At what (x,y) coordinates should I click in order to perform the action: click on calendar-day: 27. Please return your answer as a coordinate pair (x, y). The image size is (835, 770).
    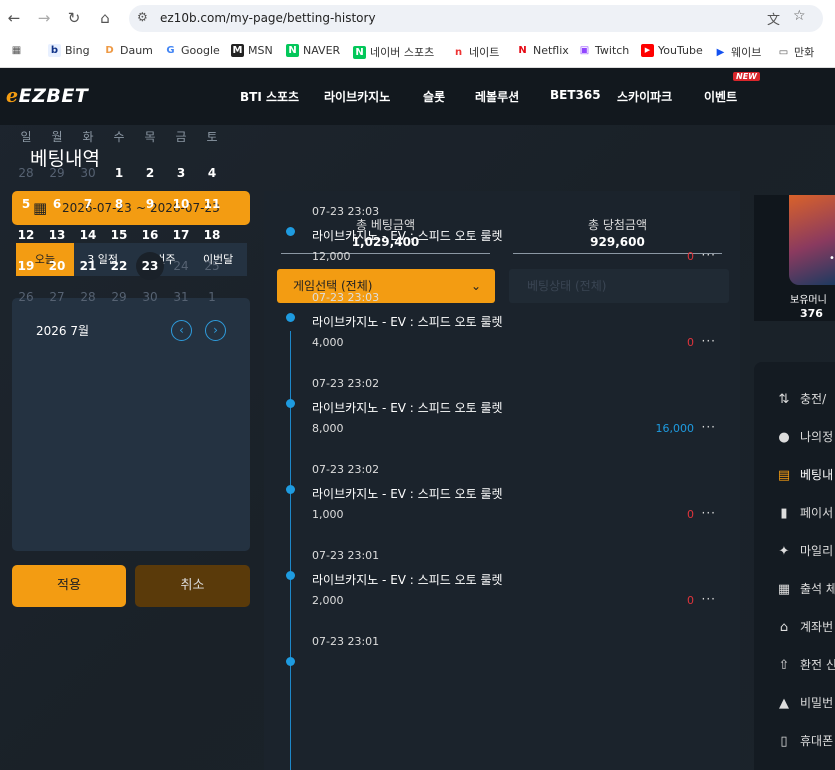
    Looking at the image, I should click on (57, 297).